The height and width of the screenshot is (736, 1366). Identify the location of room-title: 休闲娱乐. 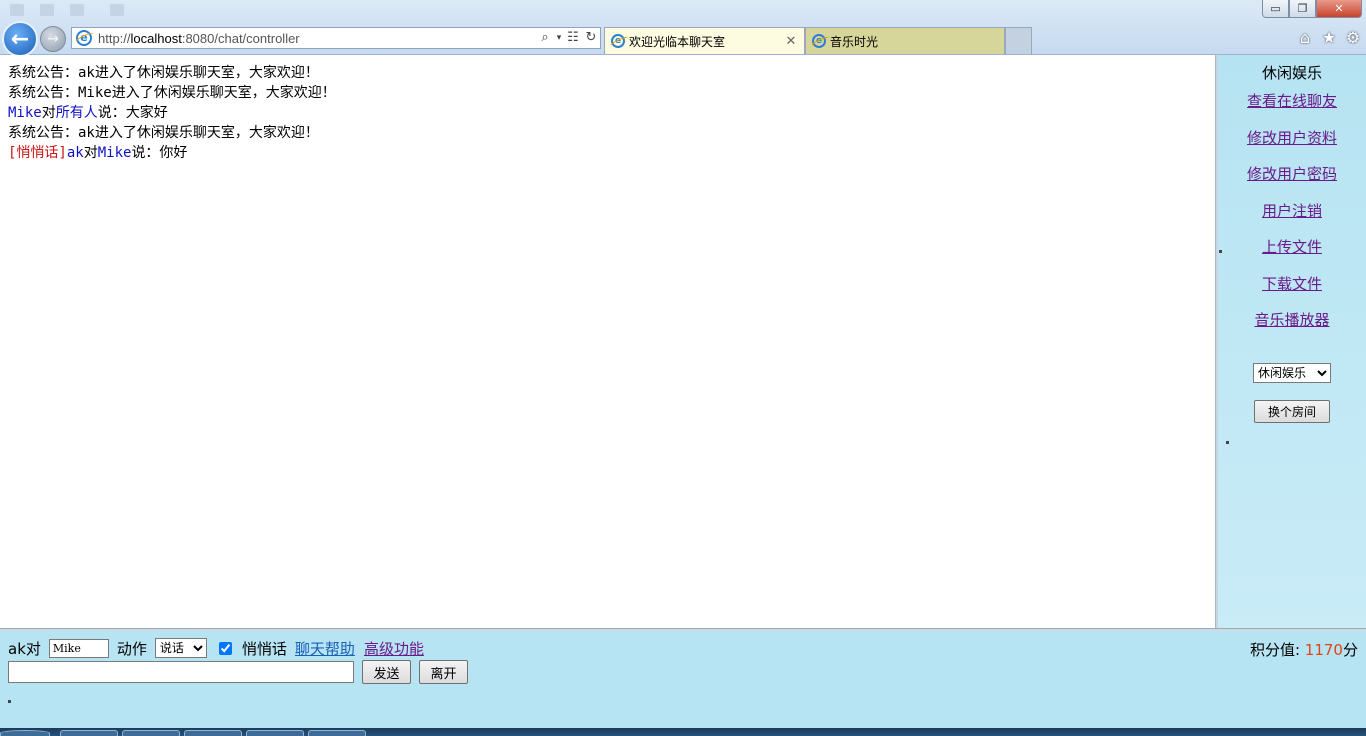
(1291, 73).